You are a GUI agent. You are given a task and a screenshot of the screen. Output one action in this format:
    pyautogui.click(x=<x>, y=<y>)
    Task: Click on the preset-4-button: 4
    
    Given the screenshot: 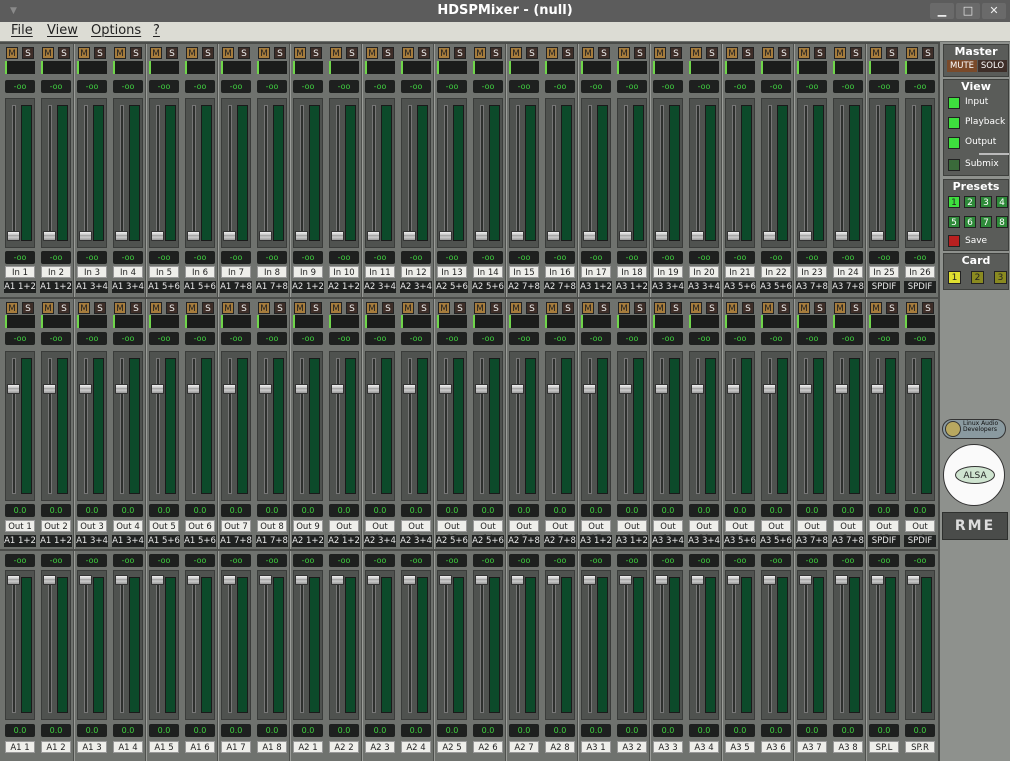 What is the action you would take?
    pyautogui.click(x=1002, y=202)
    